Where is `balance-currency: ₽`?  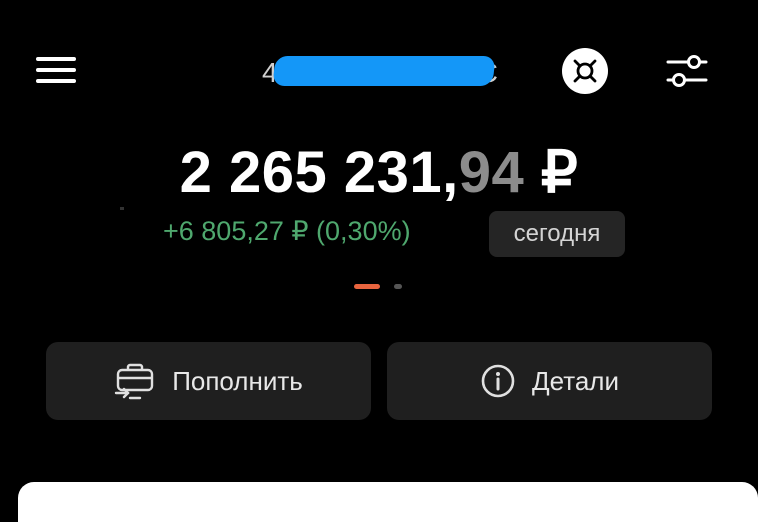
balance-currency: ₽ is located at coordinates (551, 172).